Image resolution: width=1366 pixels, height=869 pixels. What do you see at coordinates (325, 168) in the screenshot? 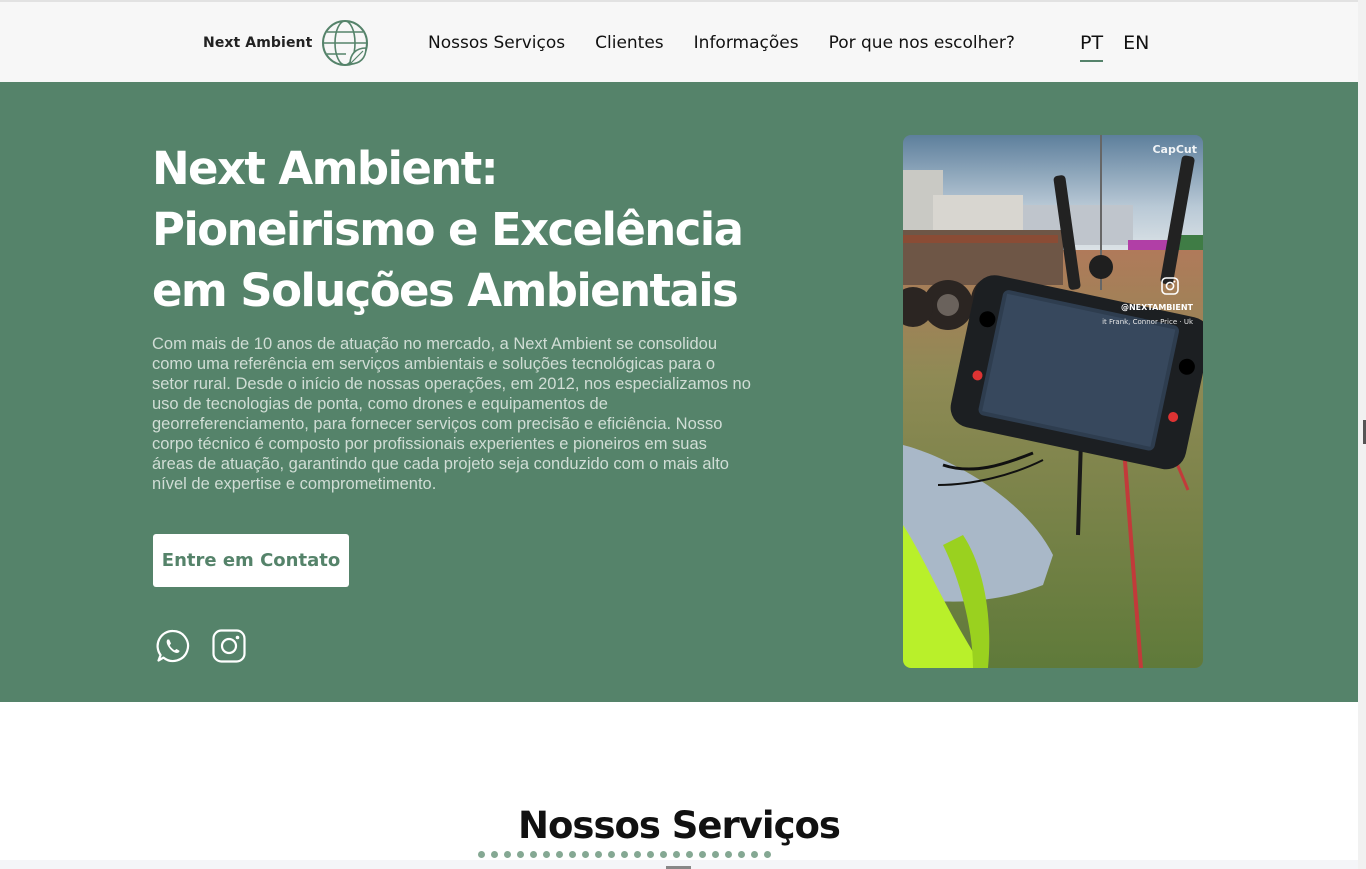
I see `hero-title-line: Next Ambient:` at bounding box center [325, 168].